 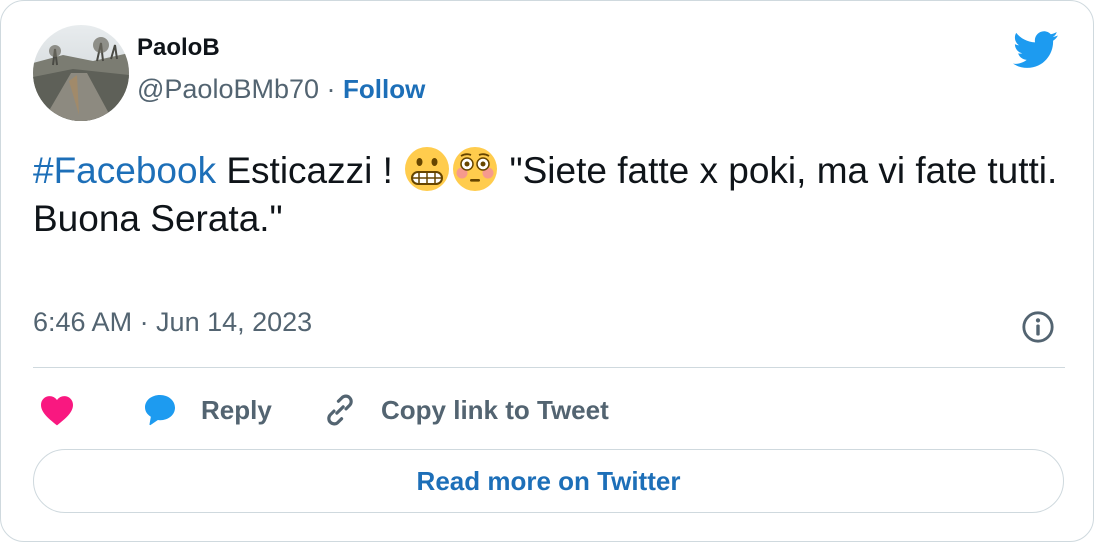 What do you see at coordinates (124, 170) in the screenshot?
I see `hashtag-link: #Facebook` at bounding box center [124, 170].